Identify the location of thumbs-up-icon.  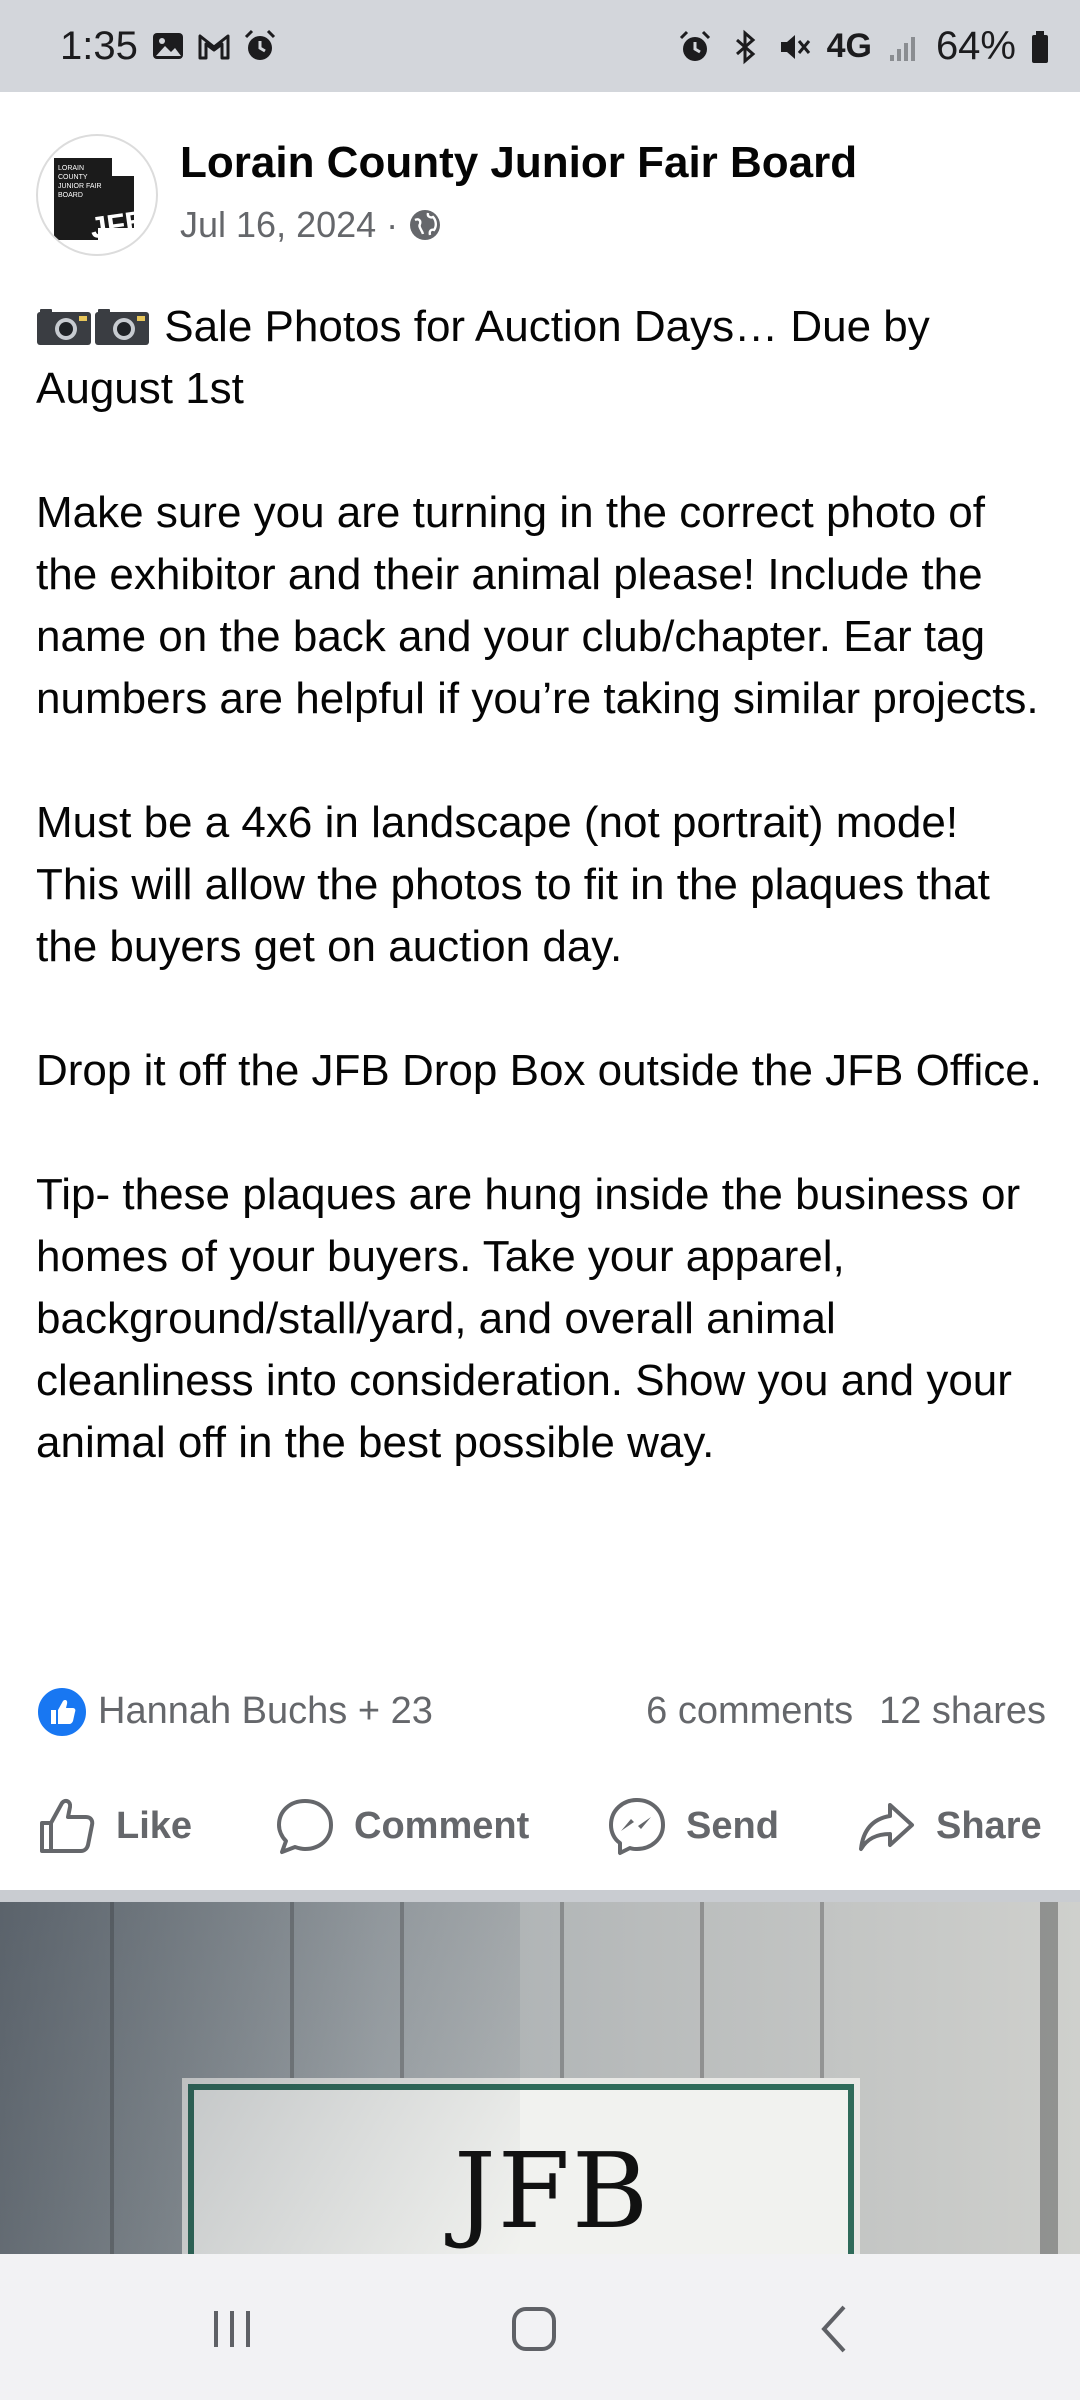
(67, 1825).